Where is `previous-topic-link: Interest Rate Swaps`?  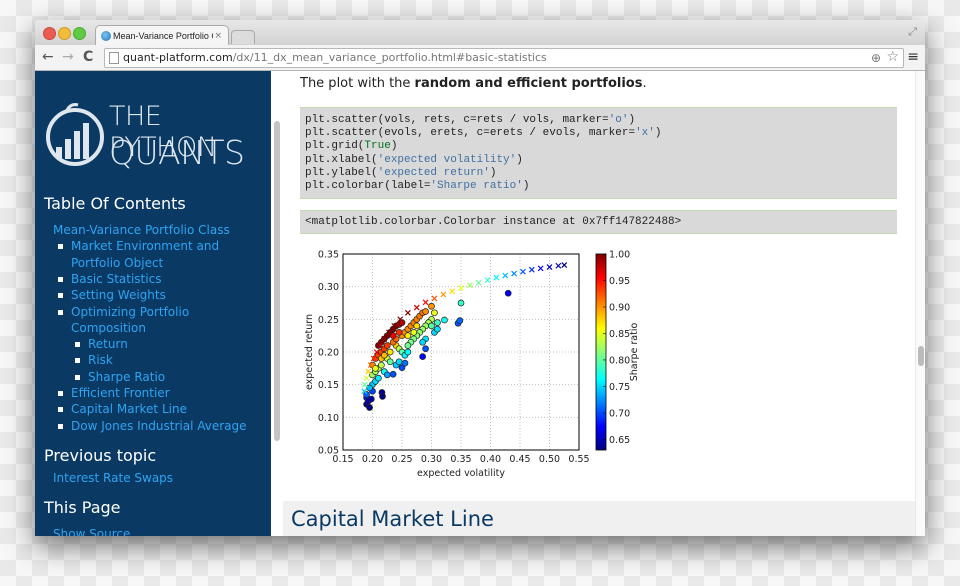
previous-topic-link: Interest Rate Swaps is located at coordinates (113, 478).